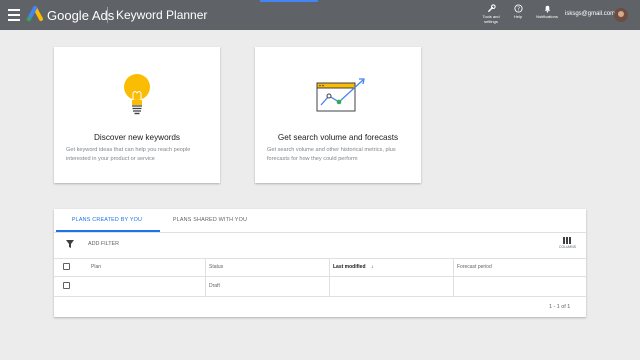 The image size is (640, 360). I want to click on sort-arrow-icon: ↓, so click(372, 267).